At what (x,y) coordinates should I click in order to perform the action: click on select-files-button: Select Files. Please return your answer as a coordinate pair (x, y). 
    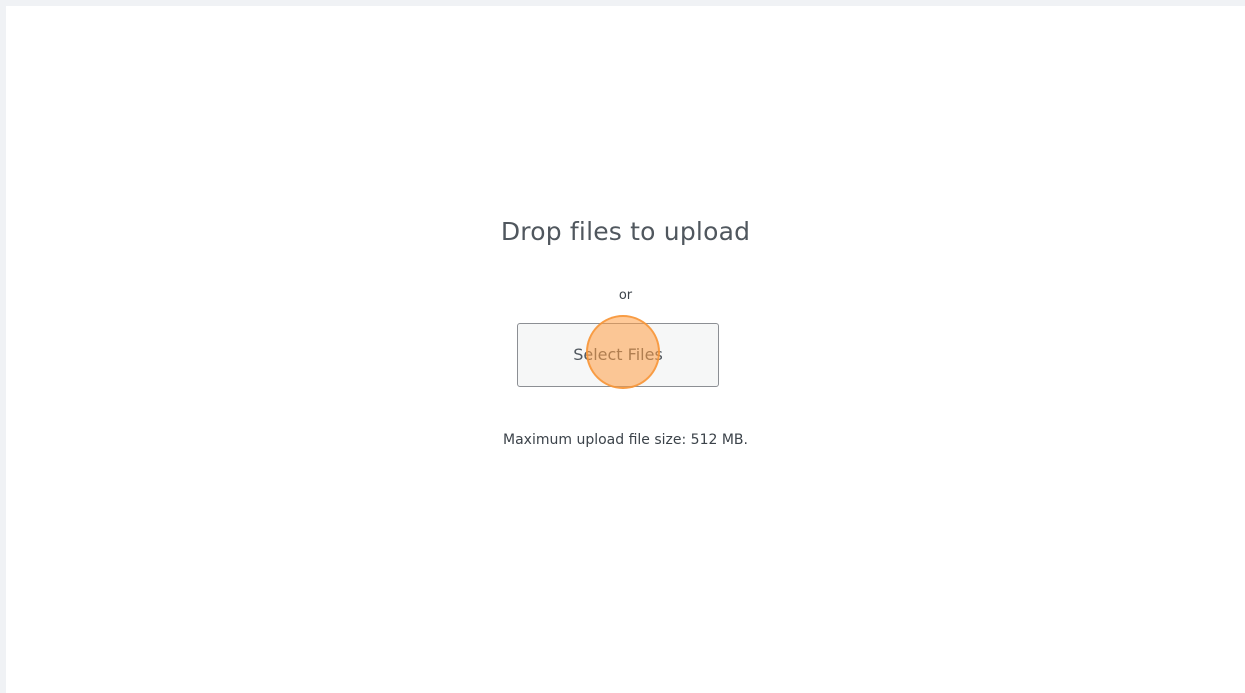
    Looking at the image, I should click on (618, 355).